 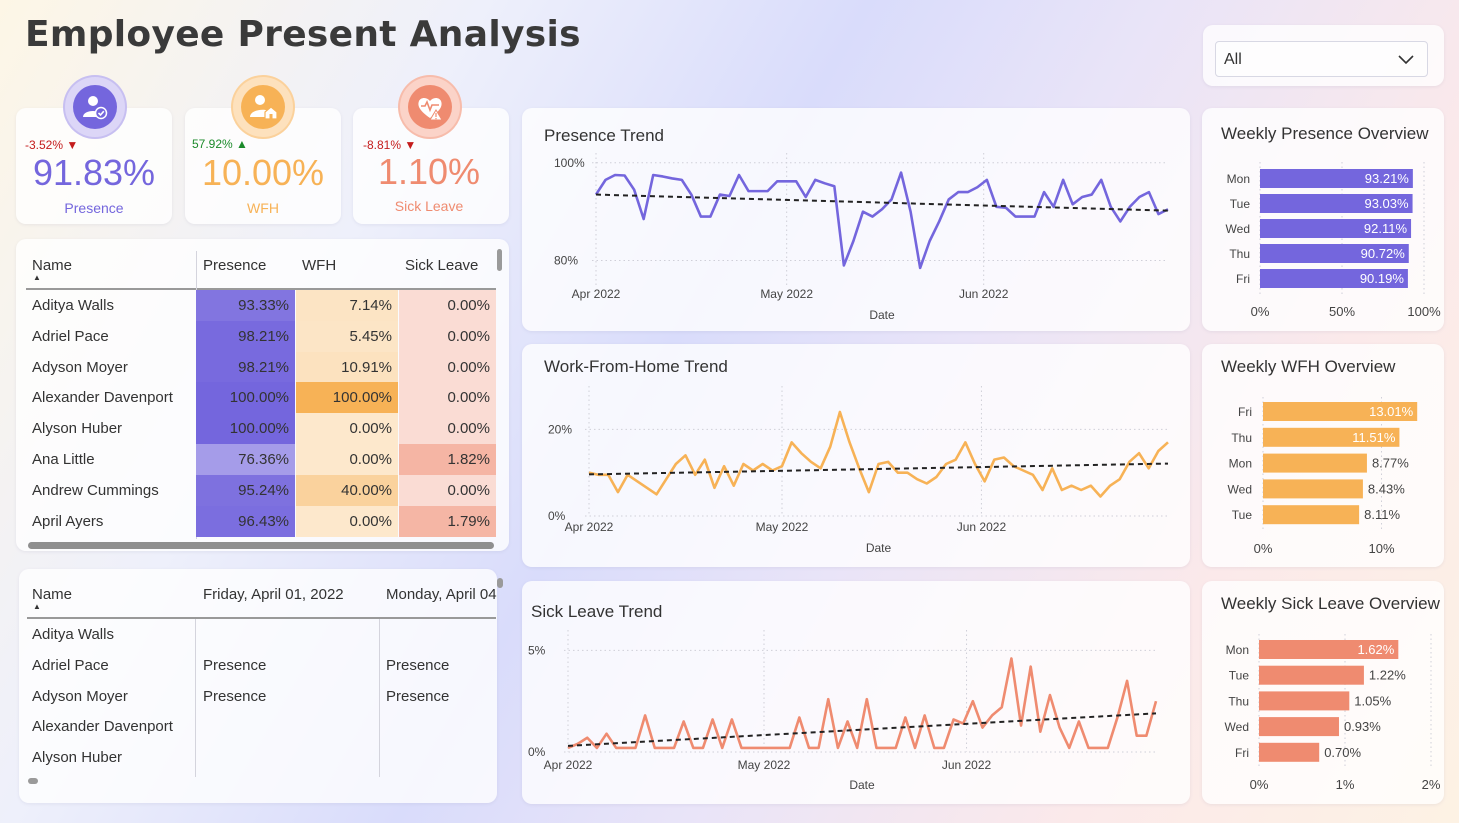 What do you see at coordinates (429, 171) in the screenshot?
I see `kpi-value-sick: 1.10%` at bounding box center [429, 171].